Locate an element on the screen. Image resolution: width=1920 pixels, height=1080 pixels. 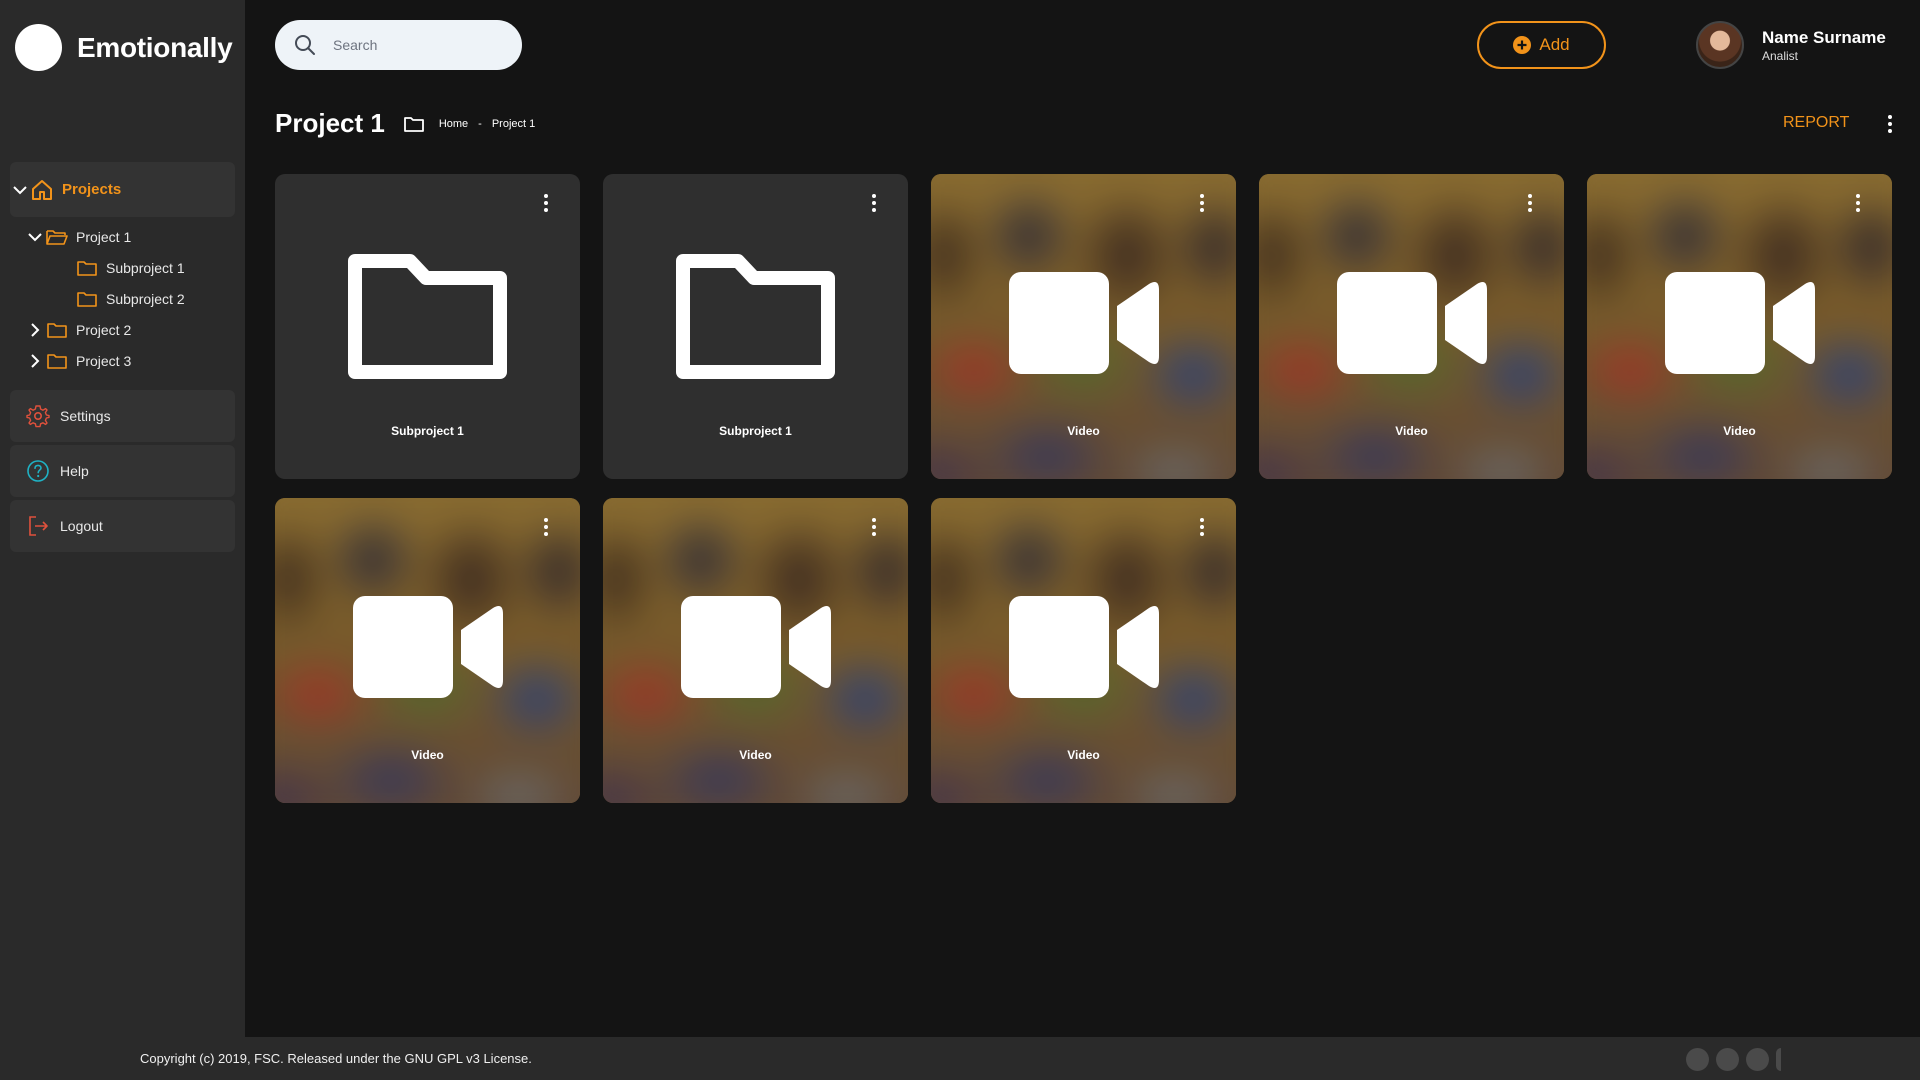
gear-icon is located at coordinates (38, 416).